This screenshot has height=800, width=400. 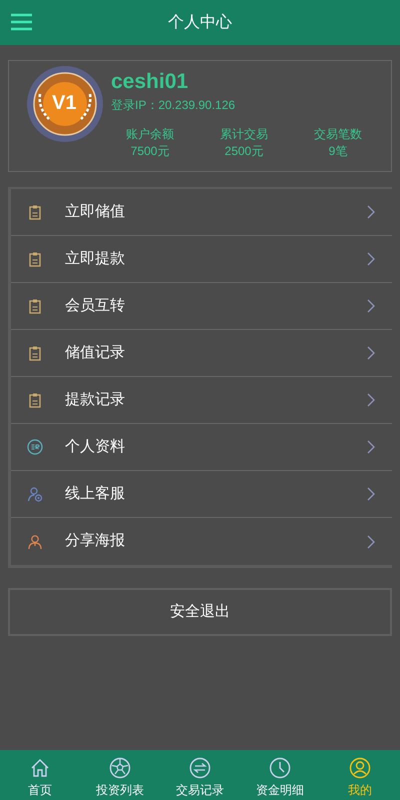 What do you see at coordinates (280, 768) in the screenshot?
I see `clock-icon` at bounding box center [280, 768].